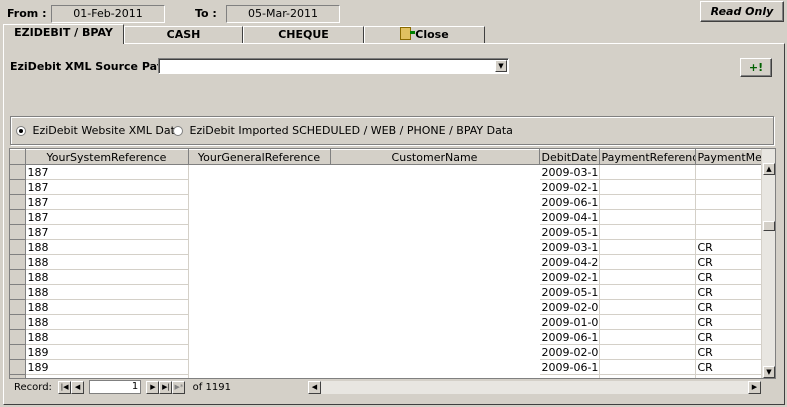 Image resolution: width=787 pixels, height=407 pixels. I want to click on option-website-xml: EziDebit Website XML Data, so click(99, 130).